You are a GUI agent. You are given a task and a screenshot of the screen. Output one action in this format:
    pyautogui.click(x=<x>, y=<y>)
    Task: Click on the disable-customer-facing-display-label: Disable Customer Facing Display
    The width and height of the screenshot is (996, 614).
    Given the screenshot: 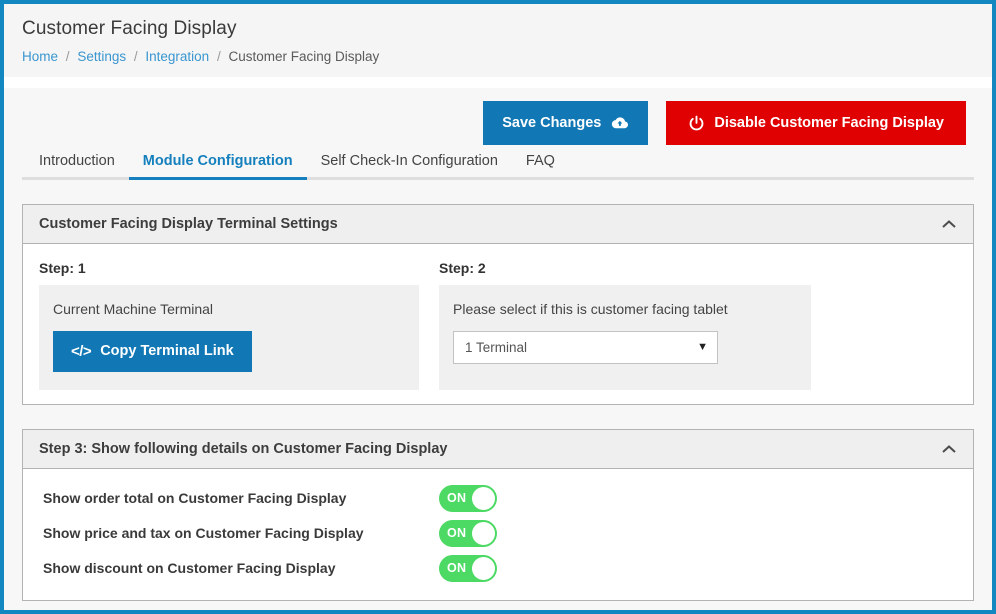 What is the action you would take?
    pyautogui.click(x=829, y=122)
    